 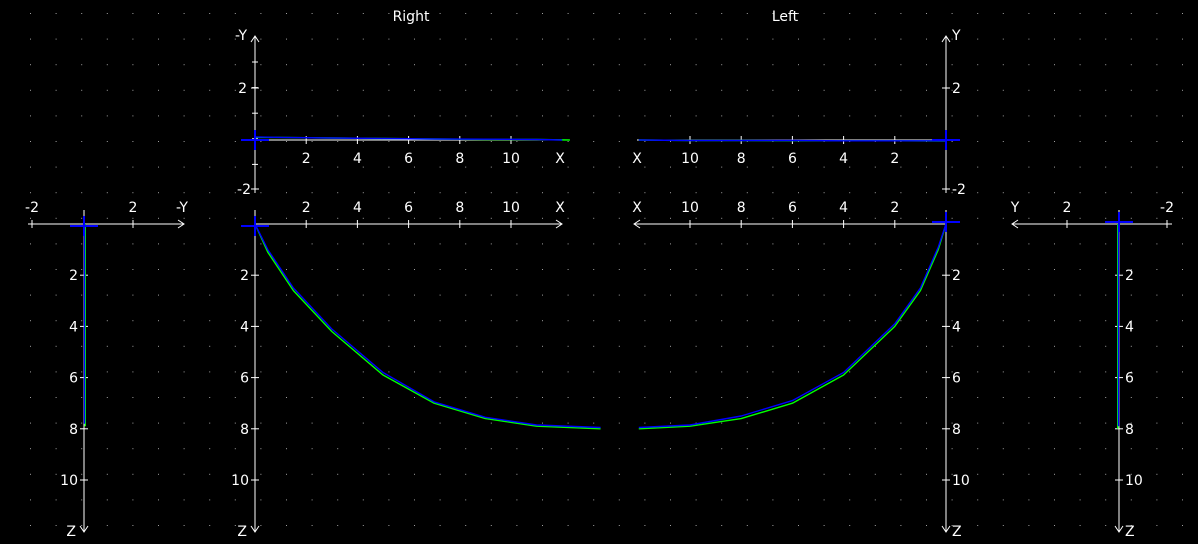 What do you see at coordinates (946, 222) in the screenshot?
I see `left-bottom-origin-marker` at bounding box center [946, 222].